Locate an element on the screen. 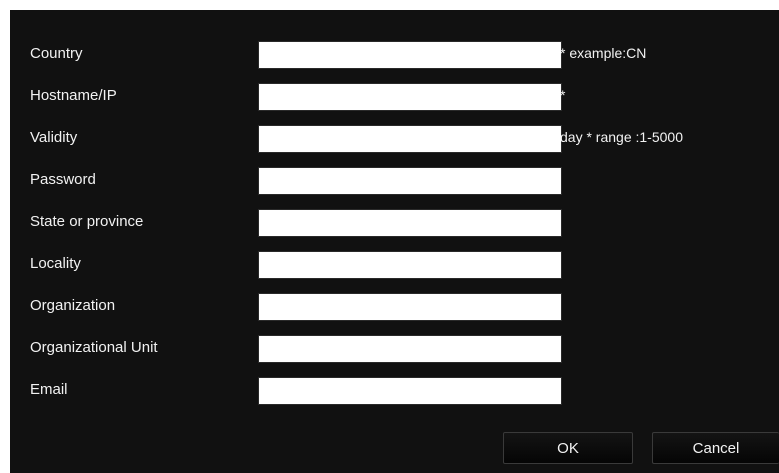 Image resolution: width=779 pixels, height=473 pixels. organization-row: Organization is located at coordinates (394, 307).